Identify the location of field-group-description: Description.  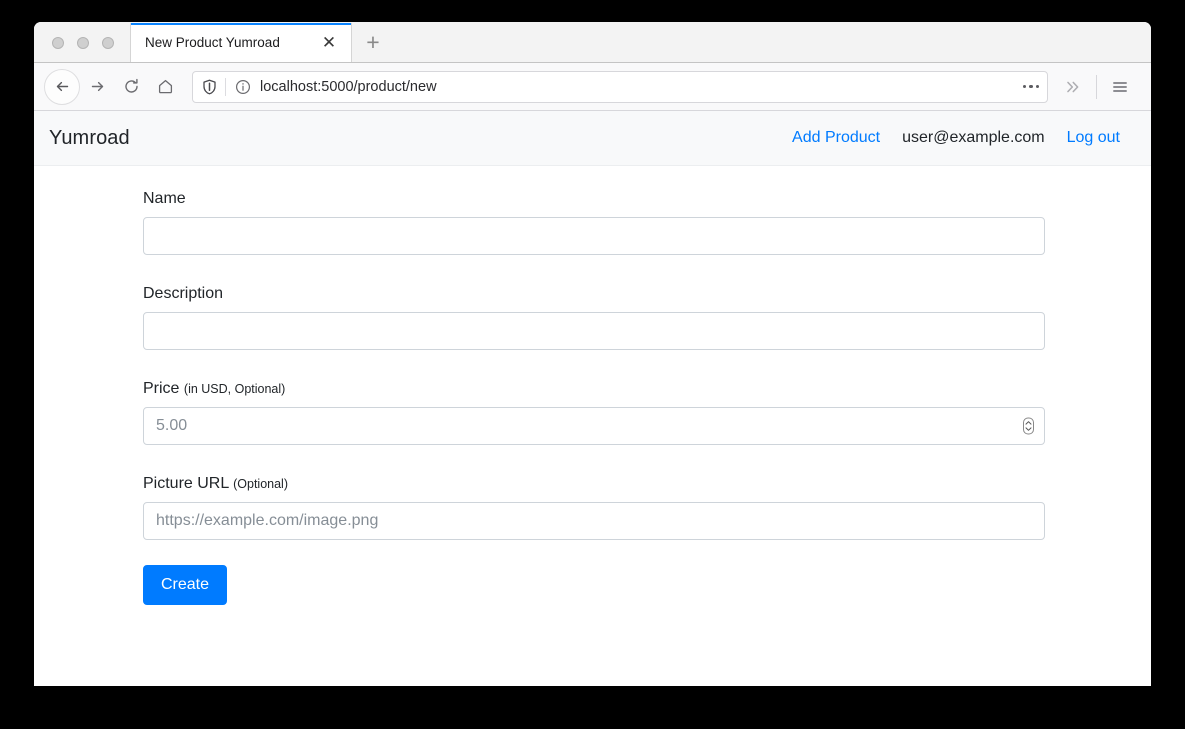
(594, 317).